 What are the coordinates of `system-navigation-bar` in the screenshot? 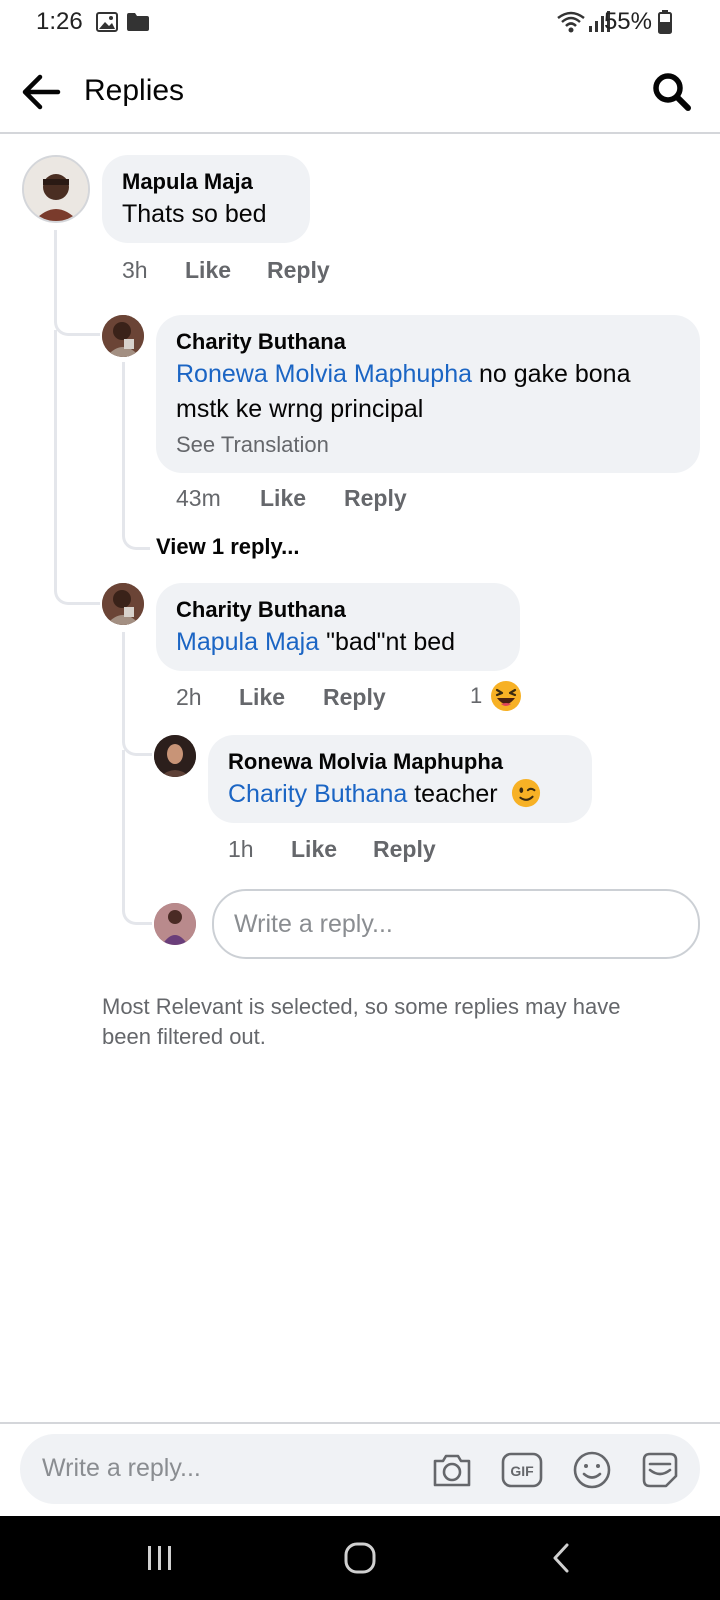 It's located at (360, 1558).